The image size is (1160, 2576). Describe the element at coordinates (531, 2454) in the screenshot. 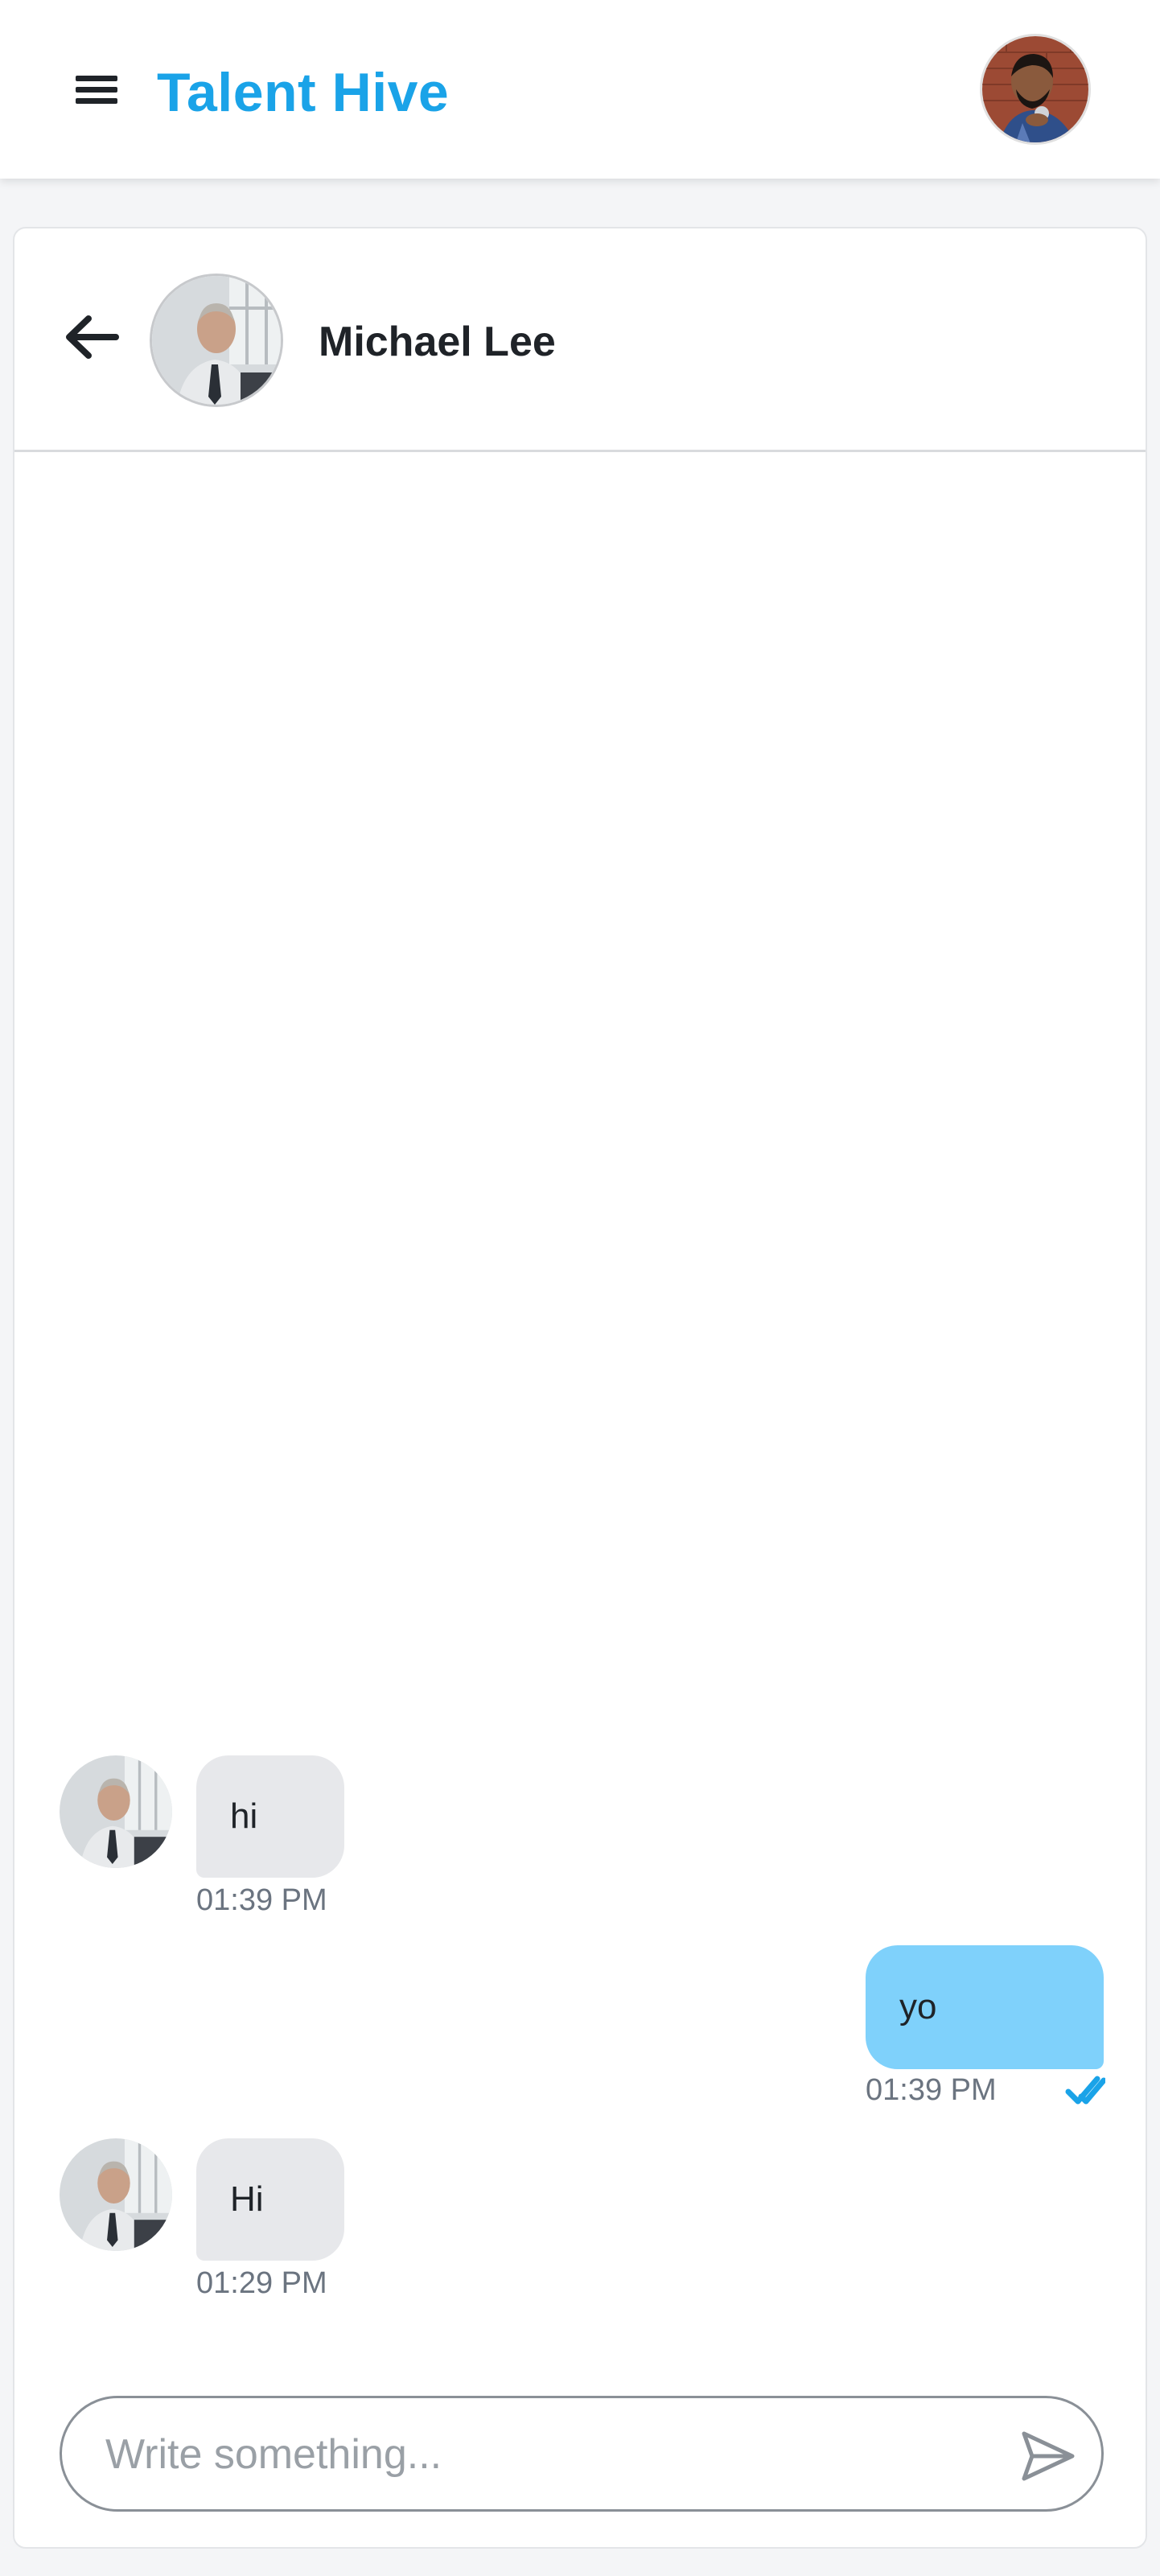

I see `message-input` at that location.